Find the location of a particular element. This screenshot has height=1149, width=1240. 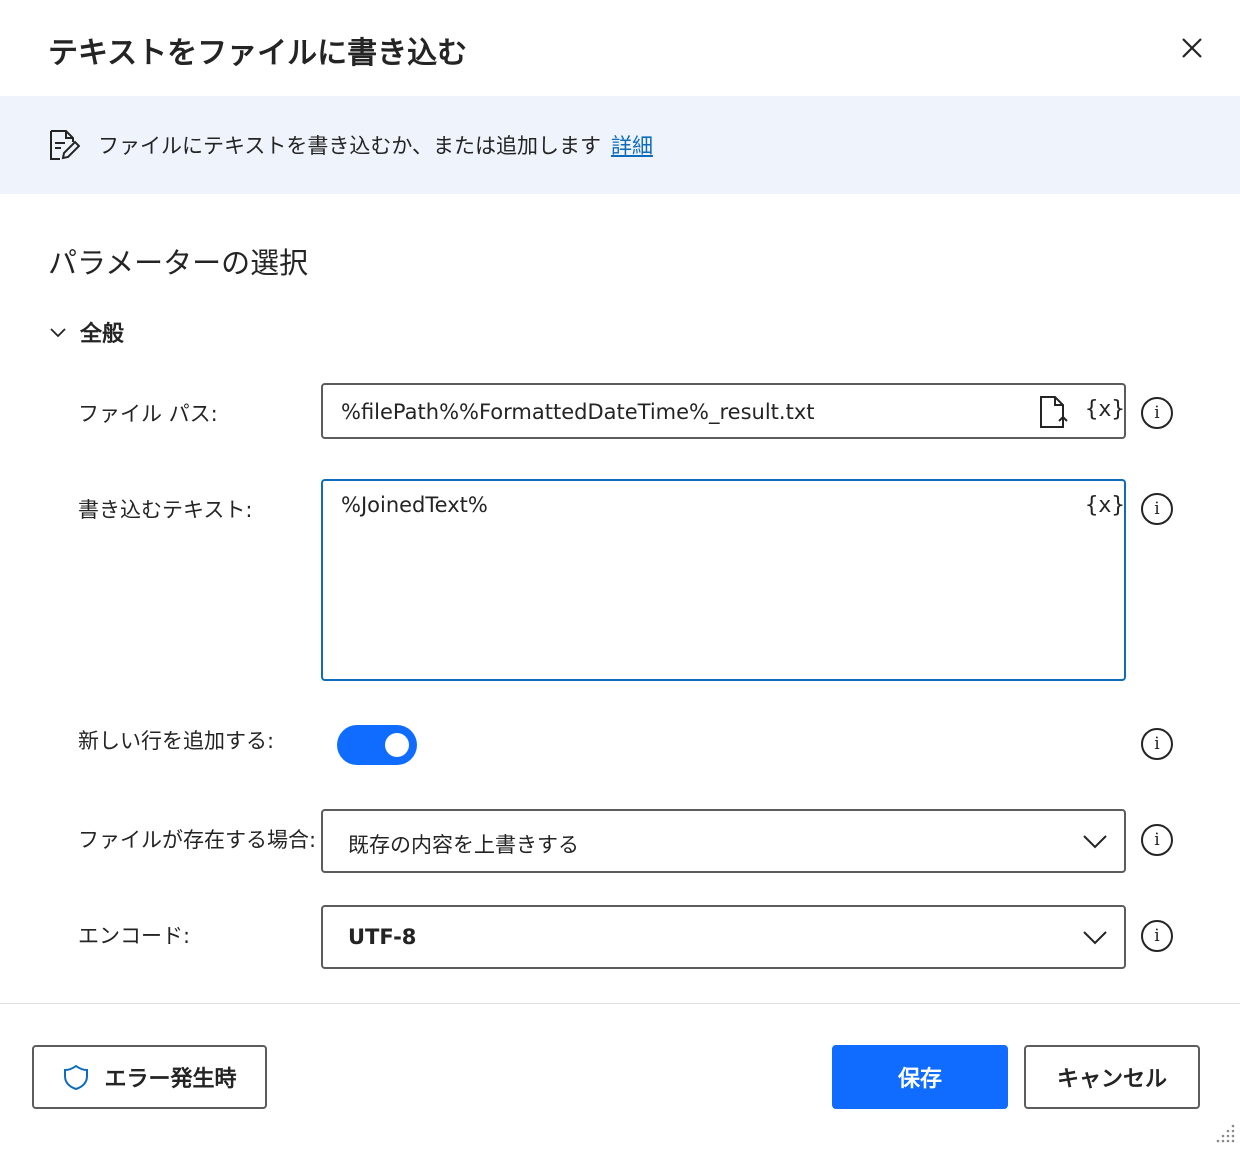

encoding-info-icon: i is located at coordinates (1157, 936).